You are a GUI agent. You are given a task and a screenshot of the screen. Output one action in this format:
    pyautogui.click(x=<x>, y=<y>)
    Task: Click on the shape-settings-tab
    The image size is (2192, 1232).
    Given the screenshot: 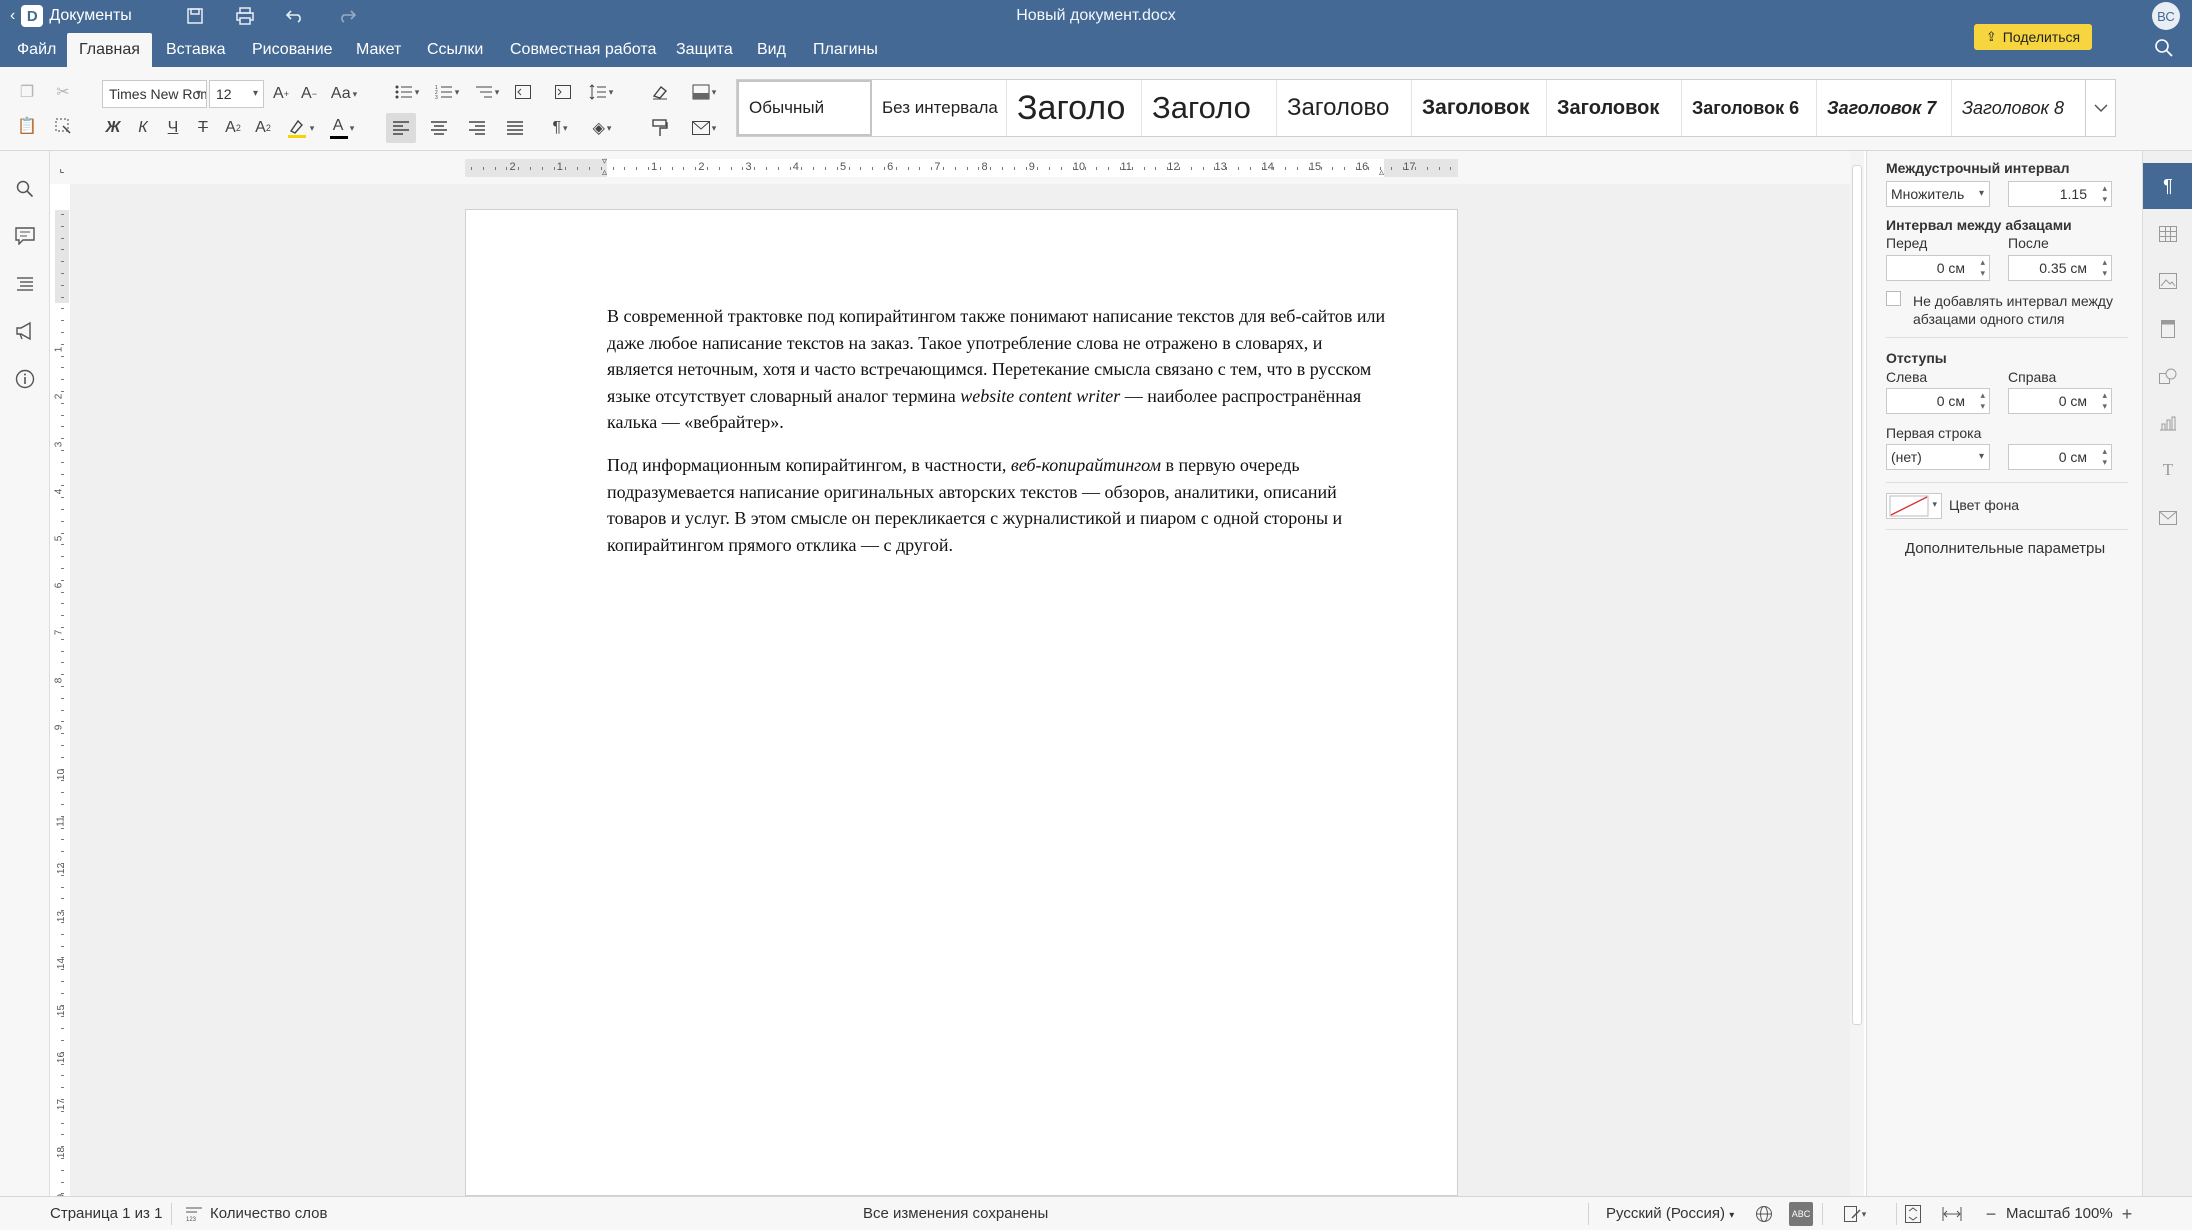 What is the action you would take?
    pyautogui.click(x=2167, y=376)
    